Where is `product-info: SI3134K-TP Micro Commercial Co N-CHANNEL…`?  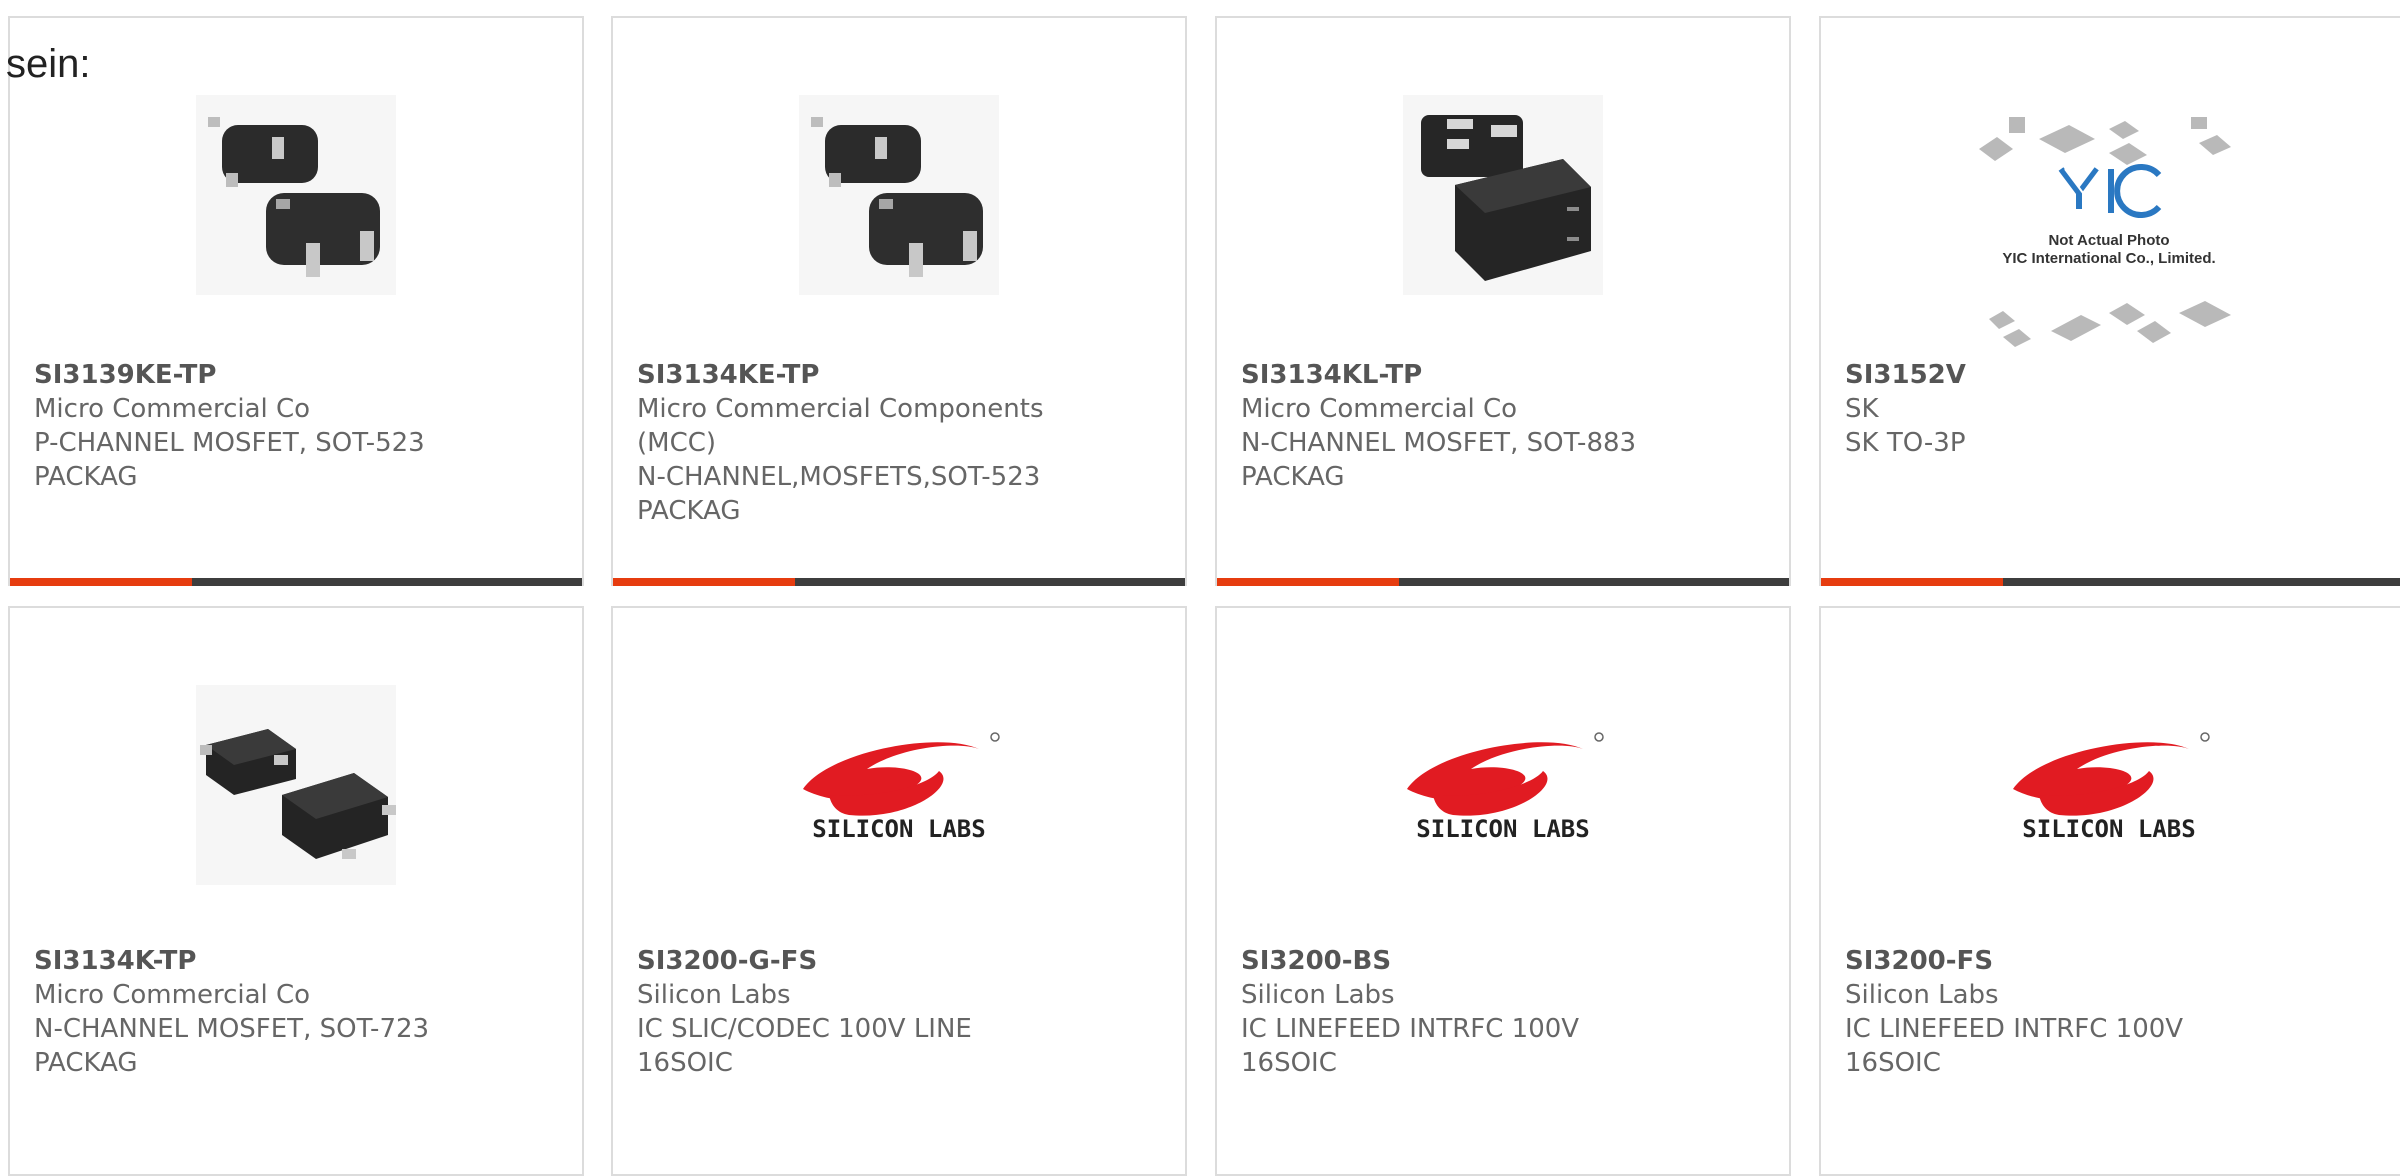 product-info: SI3134K-TP Micro Commercial Co N-CHANNEL… is located at coordinates (298, 1012).